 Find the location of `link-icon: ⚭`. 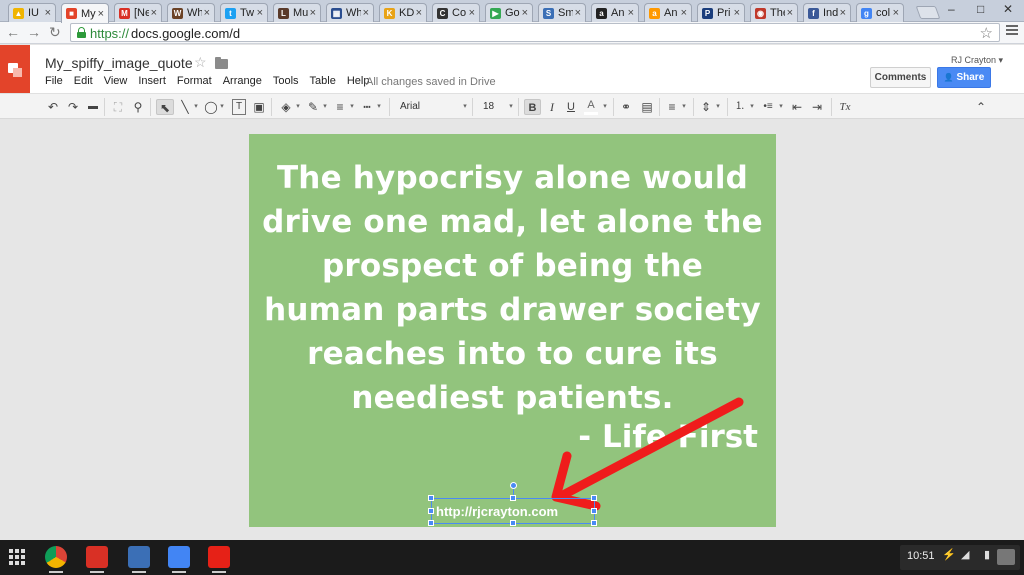

link-icon: ⚭ is located at coordinates (626, 107).